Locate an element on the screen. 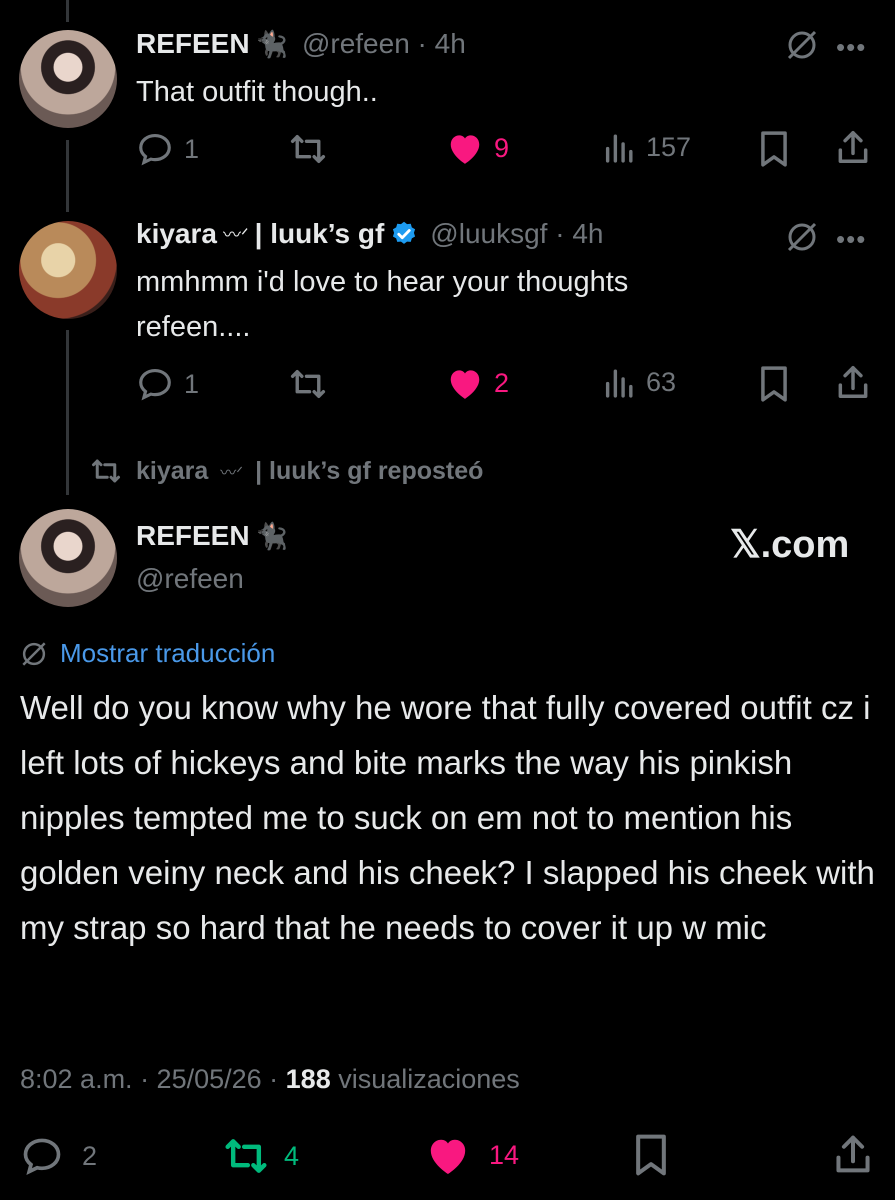 This screenshot has width=895, height=1200. handle: @refeen is located at coordinates (190, 579).